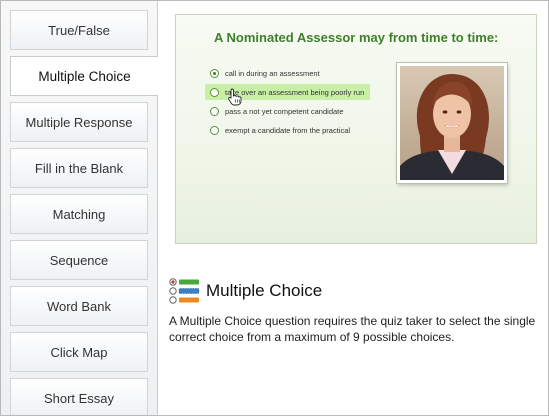 The width and height of the screenshot is (549, 416). Describe the element at coordinates (235, 97) in the screenshot. I see `hand-cursor-icon` at that location.